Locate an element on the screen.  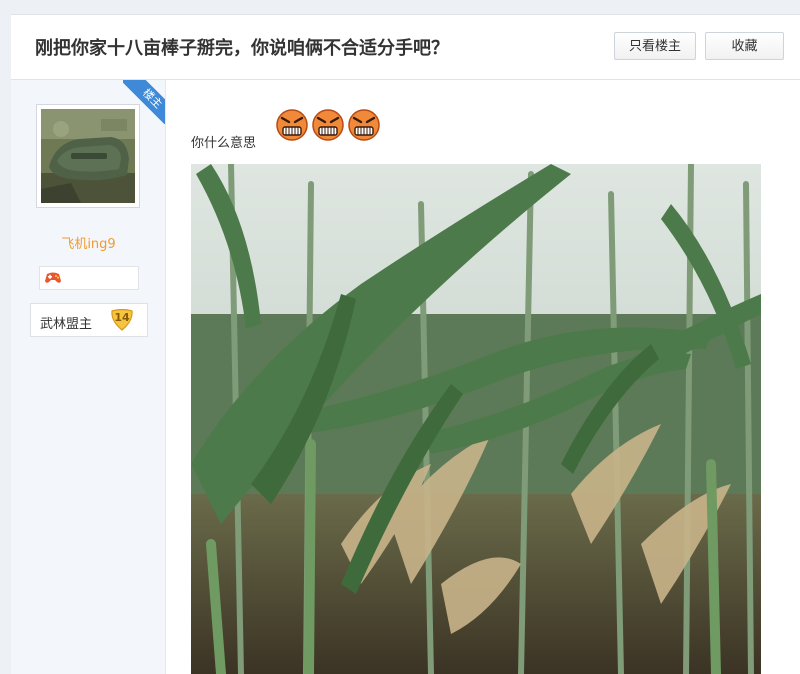
op-ribbon-label: 楼主 is located at coordinates (144, 102).